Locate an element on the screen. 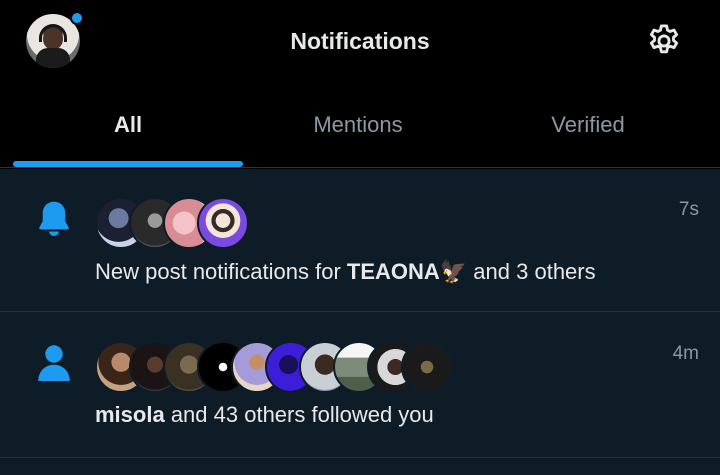  person-icon is located at coordinates (54, 363).